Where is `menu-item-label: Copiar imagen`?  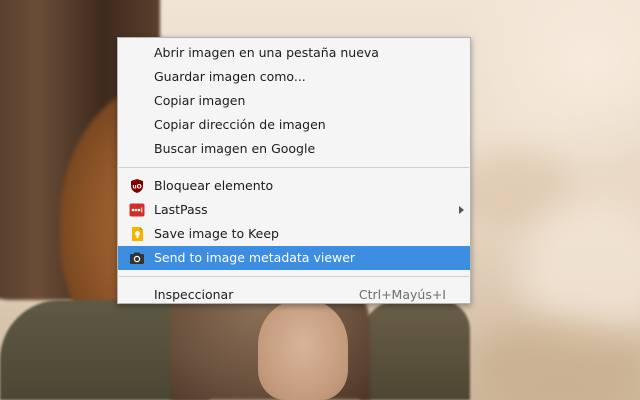 menu-item-label: Copiar imagen is located at coordinates (200, 100).